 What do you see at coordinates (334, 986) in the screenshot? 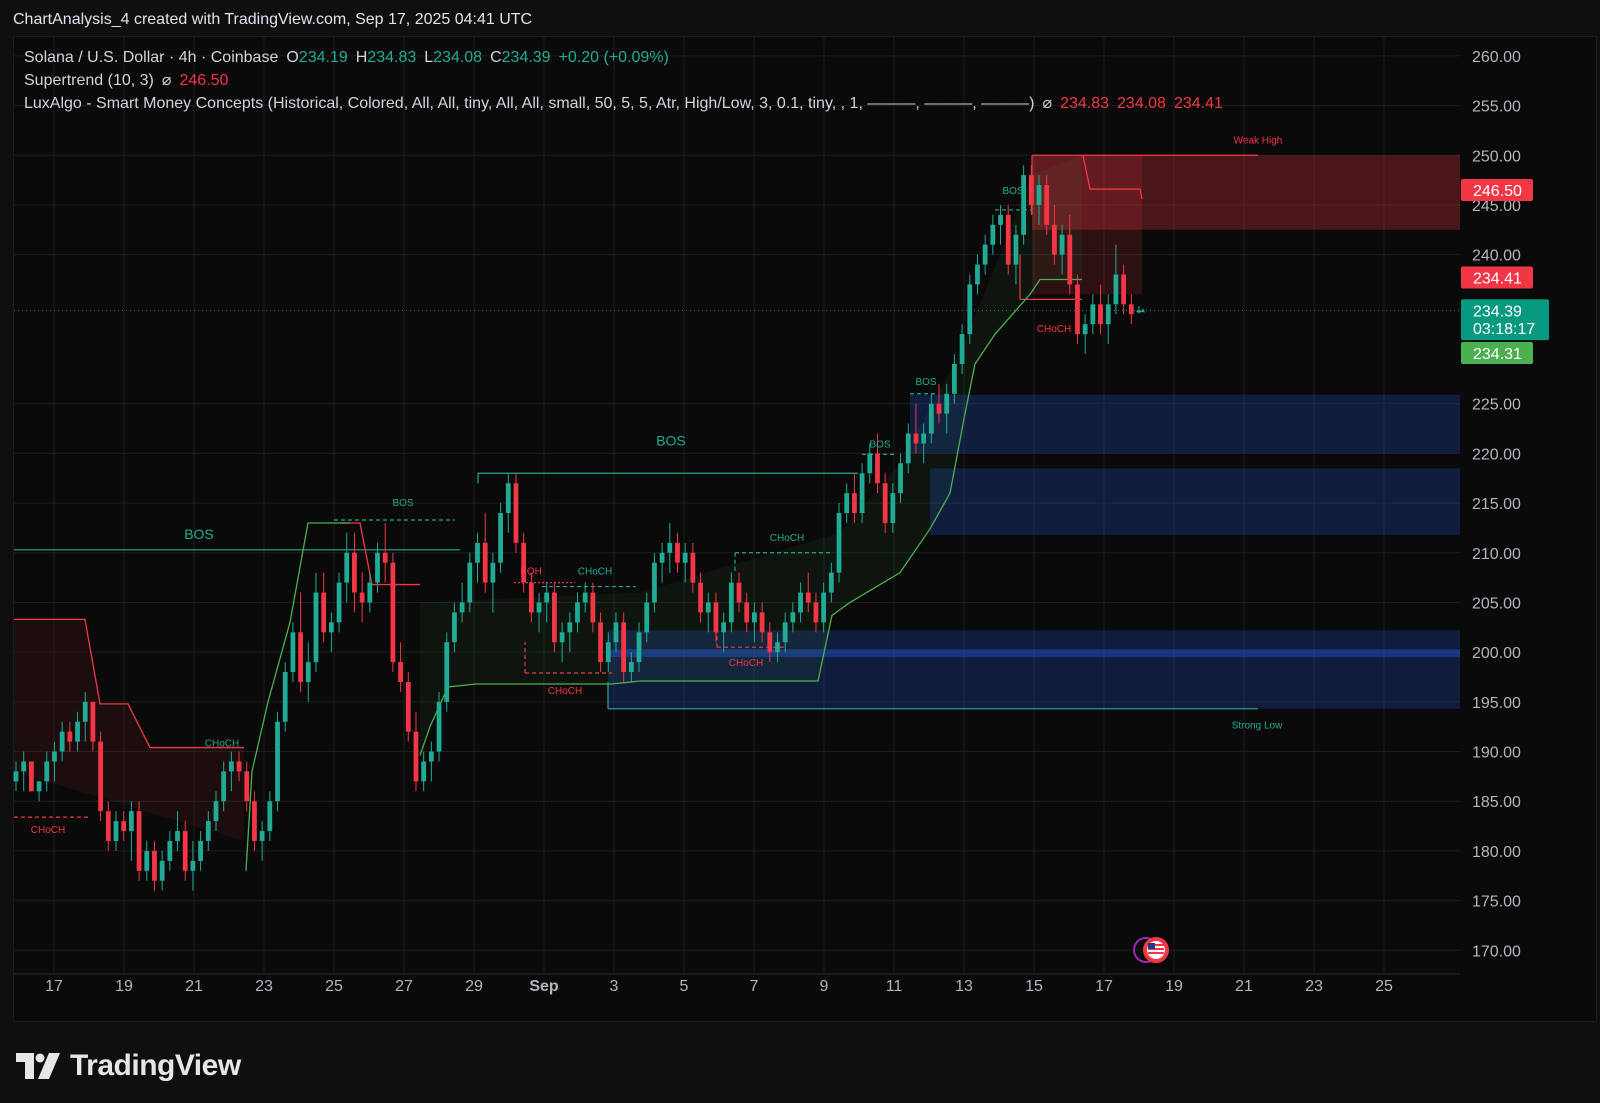
I see `date-tick-label: 25` at bounding box center [334, 986].